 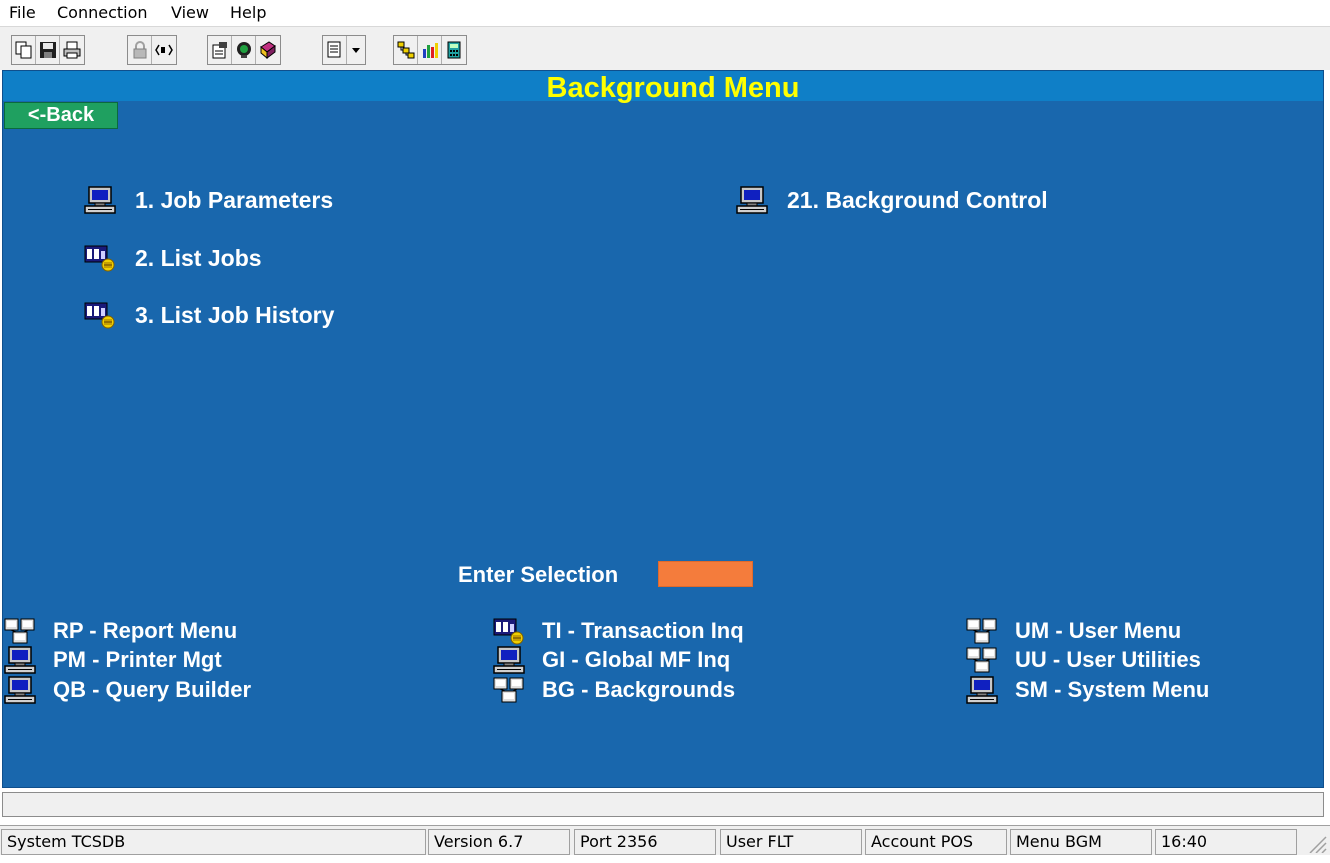 What do you see at coordinates (665, 13) in the screenshot?
I see `menu-bar: File Connection View Help` at bounding box center [665, 13].